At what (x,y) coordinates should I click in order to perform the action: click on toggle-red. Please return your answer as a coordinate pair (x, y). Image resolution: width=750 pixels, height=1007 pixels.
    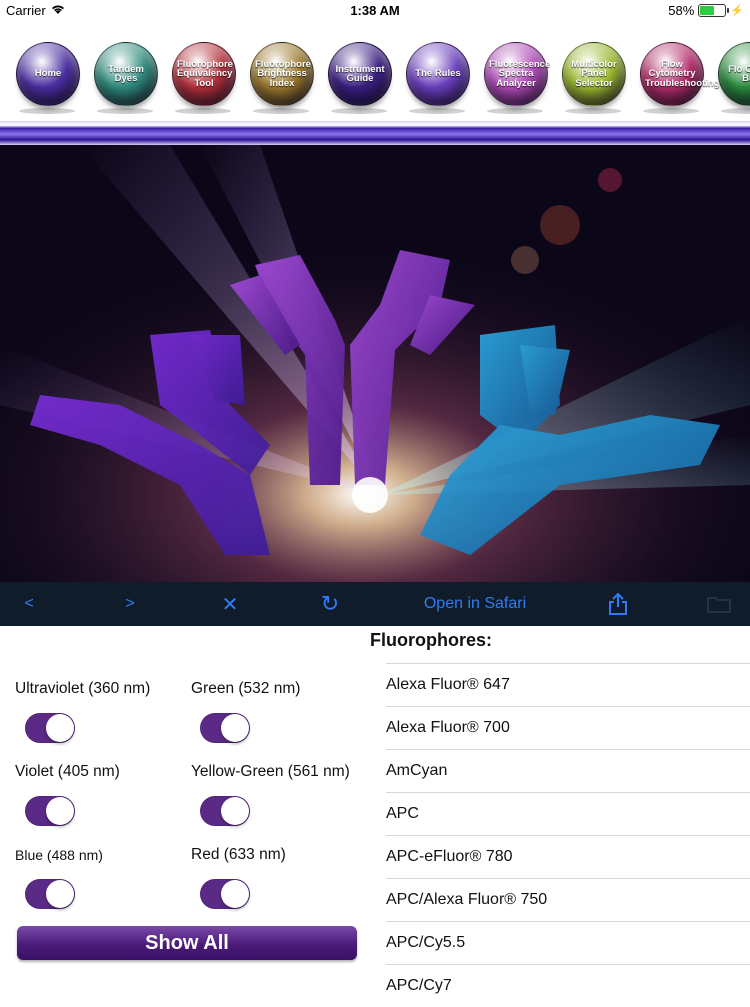
    Looking at the image, I should click on (225, 894).